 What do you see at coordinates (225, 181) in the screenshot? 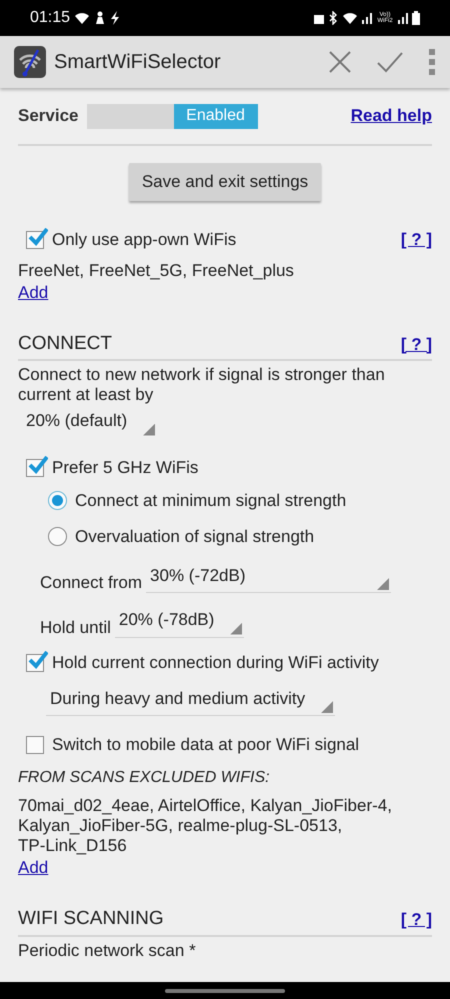
I see `save-button: Save and exit settings` at bounding box center [225, 181].